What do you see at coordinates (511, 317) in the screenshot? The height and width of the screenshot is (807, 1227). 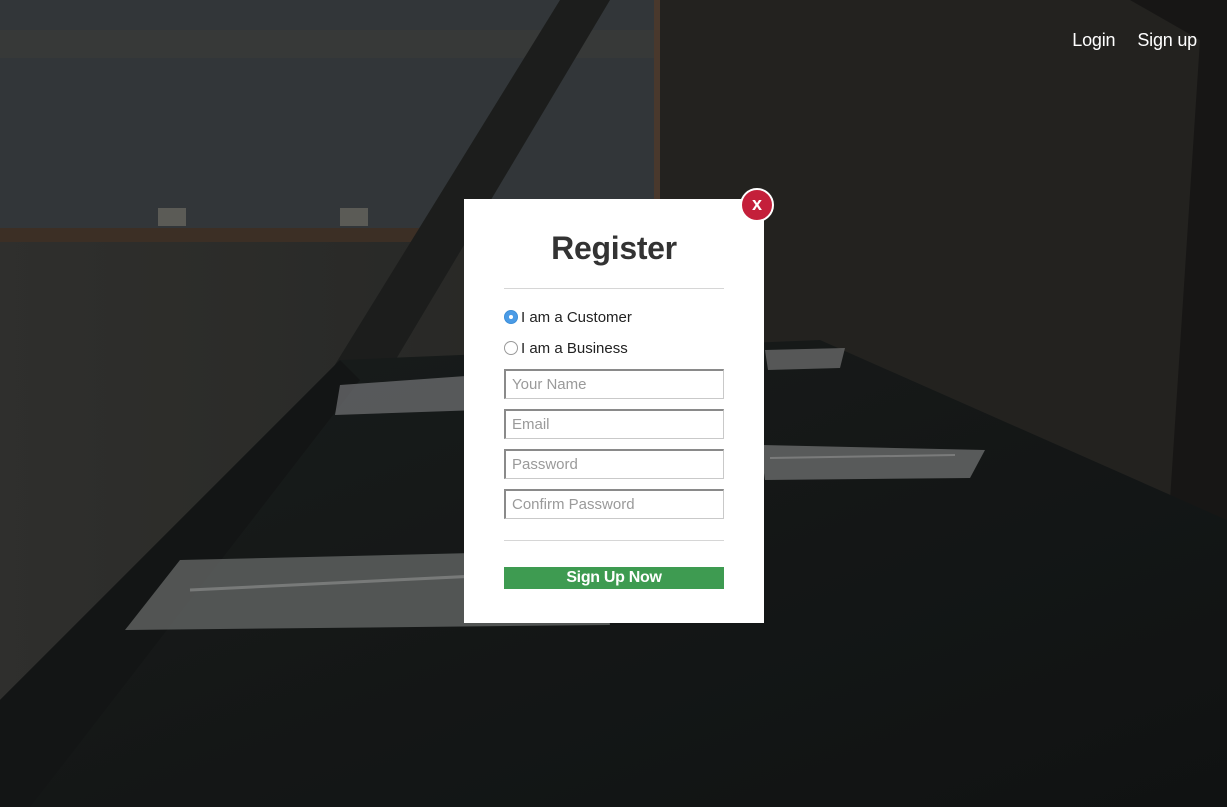 I see `radio-checked-icon` at bounding box center [511, 317].